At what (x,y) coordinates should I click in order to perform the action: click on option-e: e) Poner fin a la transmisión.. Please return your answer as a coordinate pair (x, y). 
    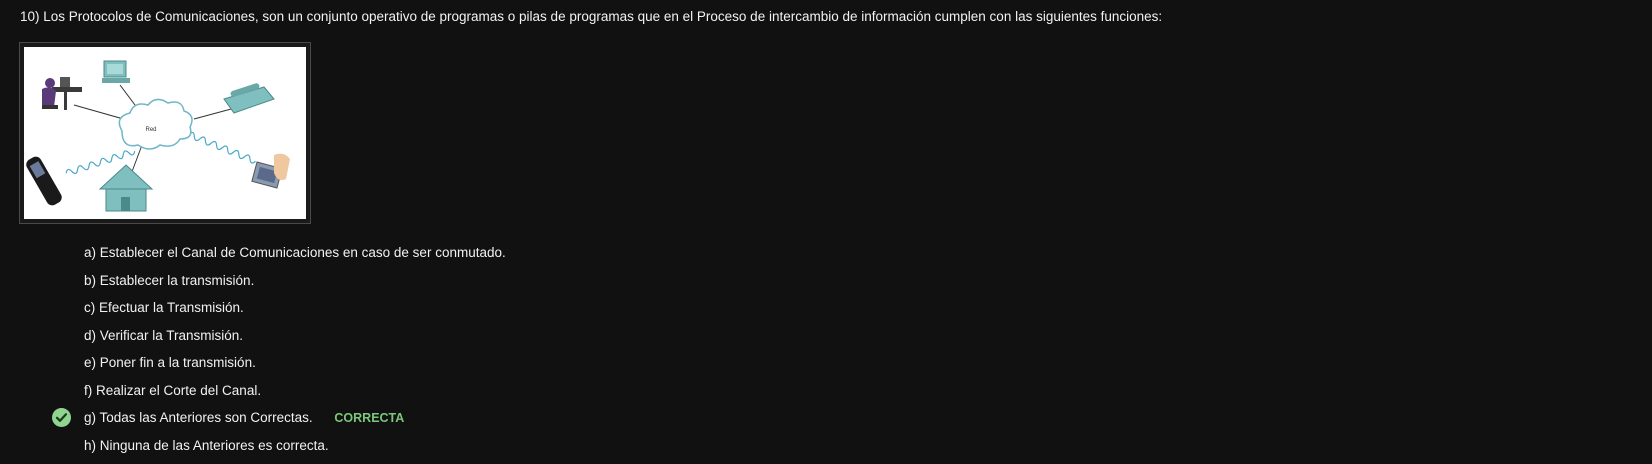
    Looking at the image, I should click on (295, 368).